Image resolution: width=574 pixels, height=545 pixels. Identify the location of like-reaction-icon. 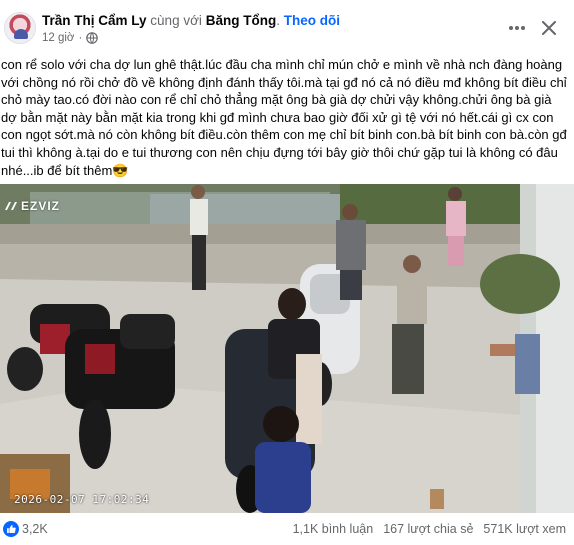
(11, 529).